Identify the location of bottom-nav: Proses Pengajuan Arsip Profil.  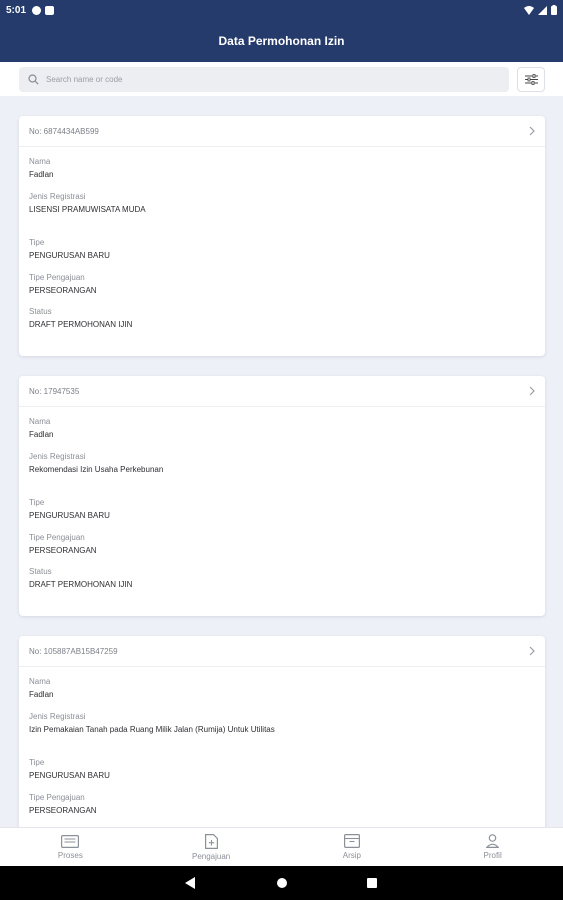
(281, 846).